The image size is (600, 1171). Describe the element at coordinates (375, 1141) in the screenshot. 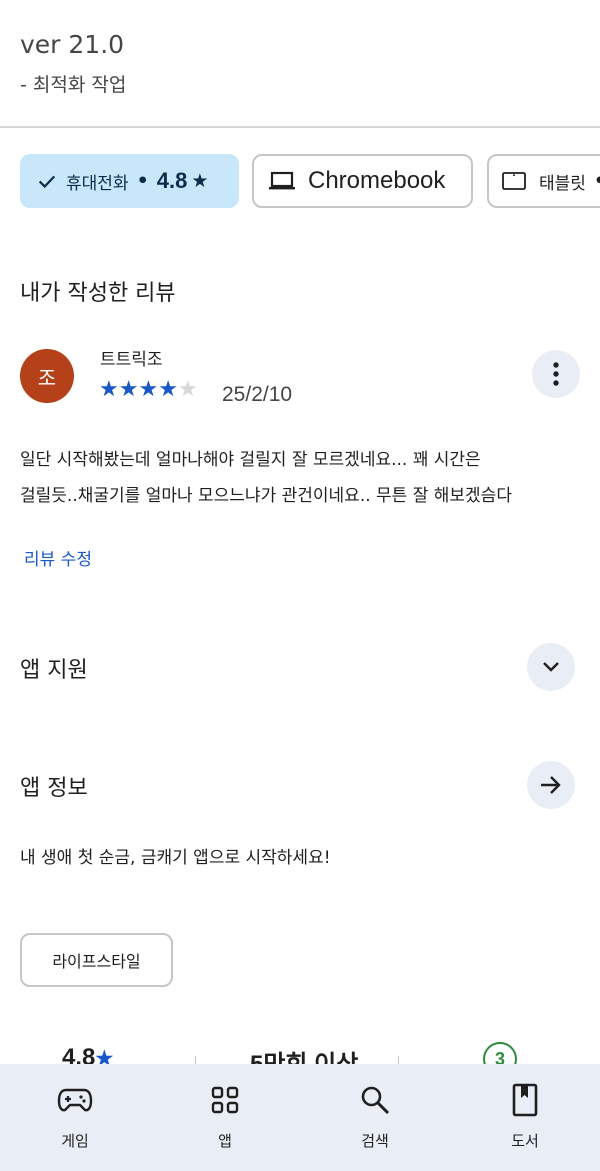

I see `nav-label-search: 검색` at that location.